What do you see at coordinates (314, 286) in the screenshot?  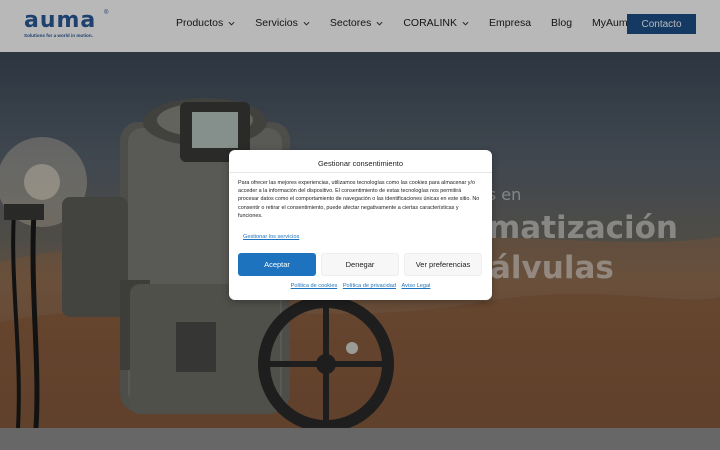 I see `cookie-policy-link: Política de cookies` at bounding box center [314, 286].